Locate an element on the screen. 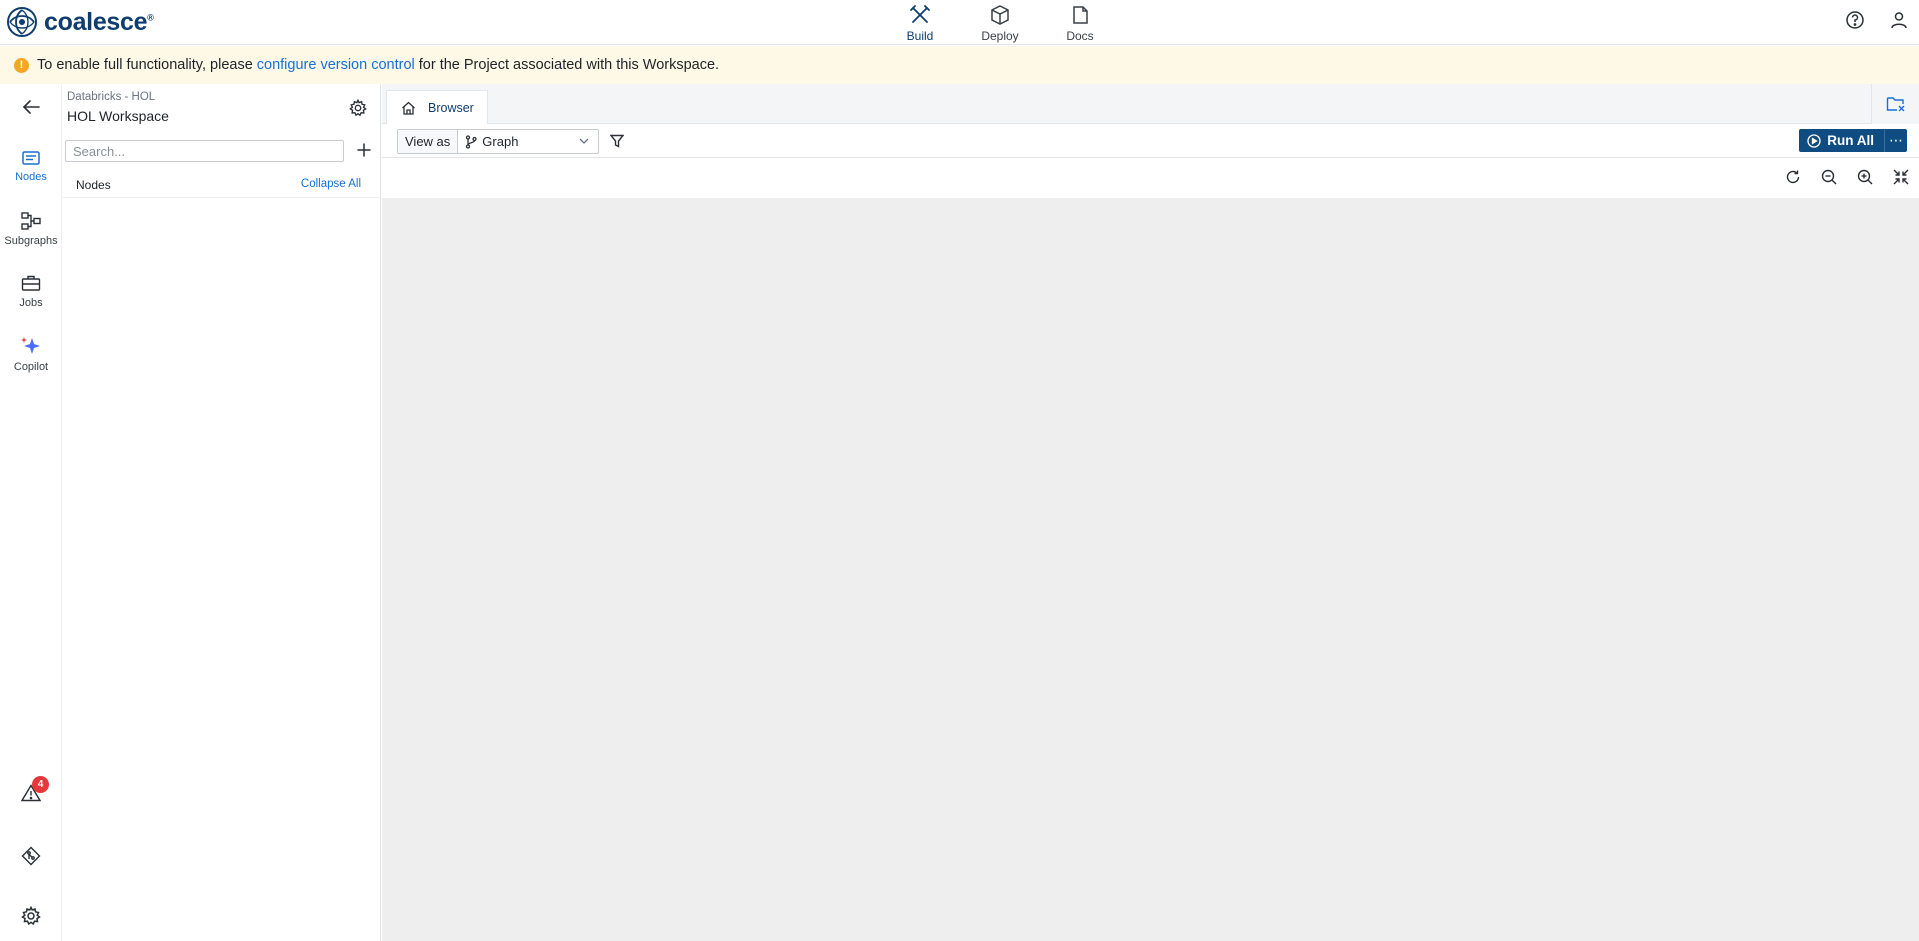 The width and height of the screenshot is (1919, 941). zoom-in-icon is located at coordinates (1865, 177).